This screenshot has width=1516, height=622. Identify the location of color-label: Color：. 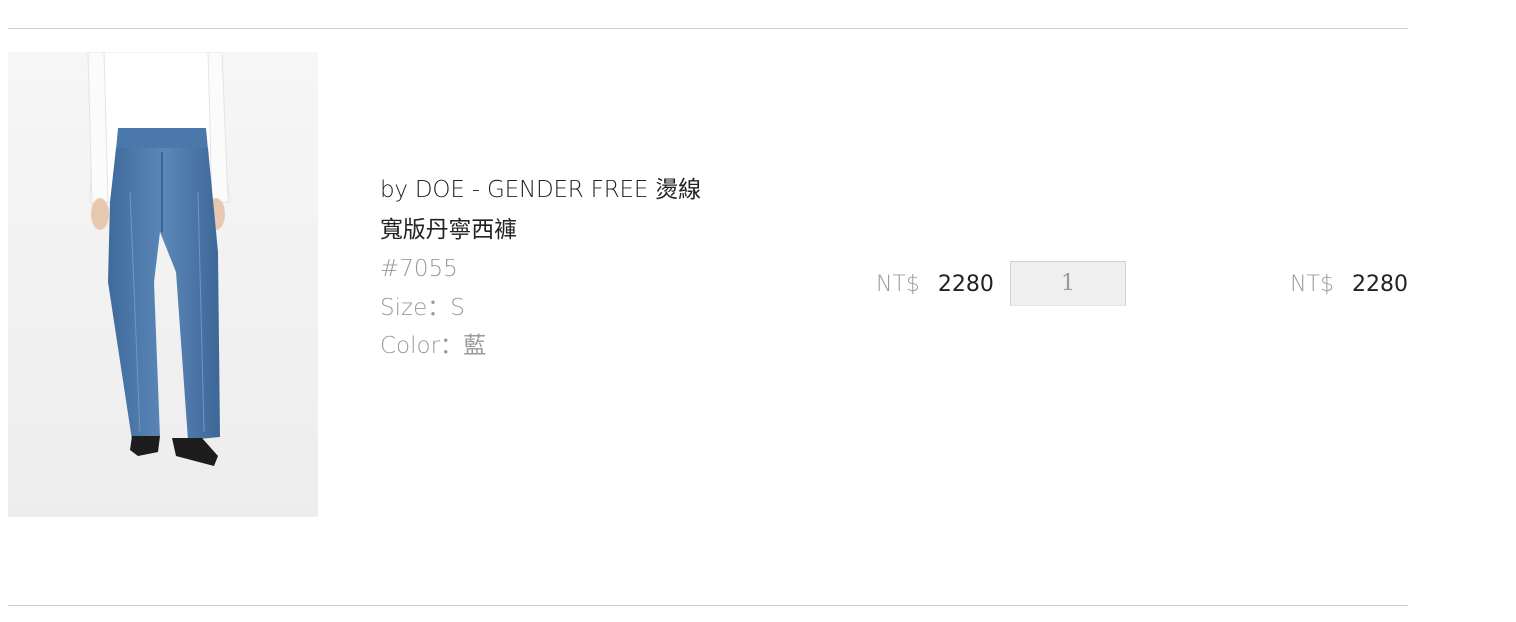
(422, 346).